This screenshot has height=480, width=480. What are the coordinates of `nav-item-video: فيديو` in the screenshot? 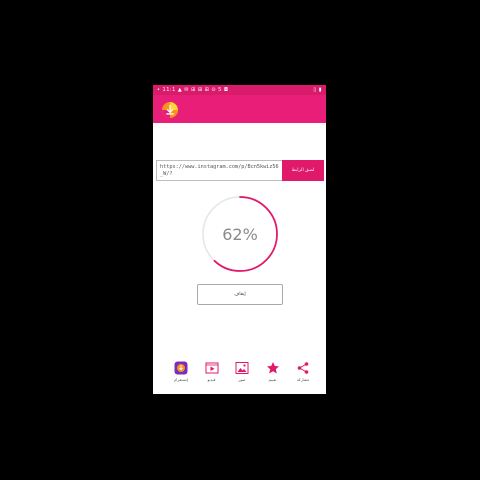 It's located at (212, 373).